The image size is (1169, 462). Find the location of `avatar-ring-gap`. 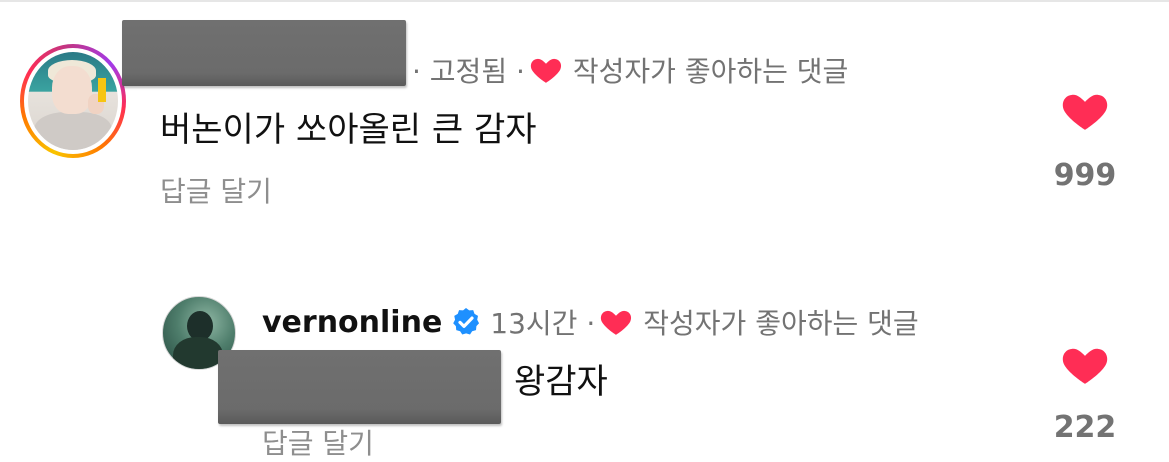

avatar-ring-gap is located at coordinates (73, 101).